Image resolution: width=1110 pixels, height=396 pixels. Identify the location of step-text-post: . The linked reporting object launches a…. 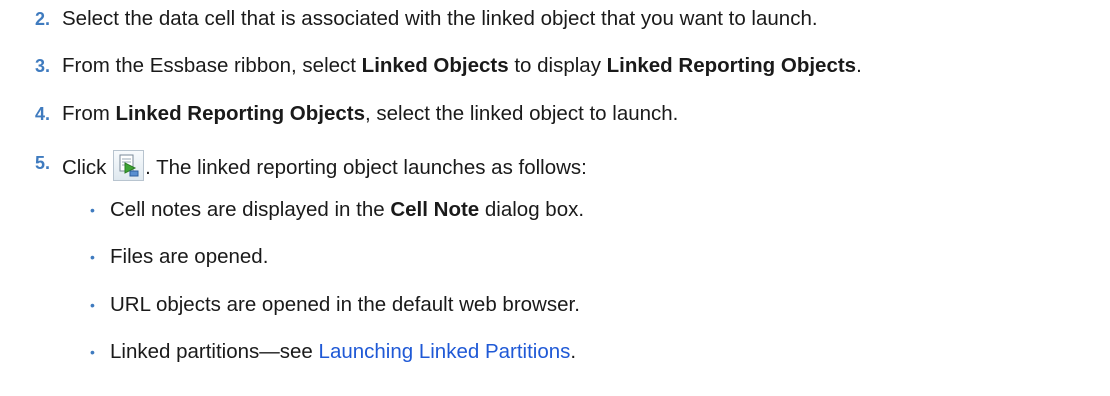
(366, 167).